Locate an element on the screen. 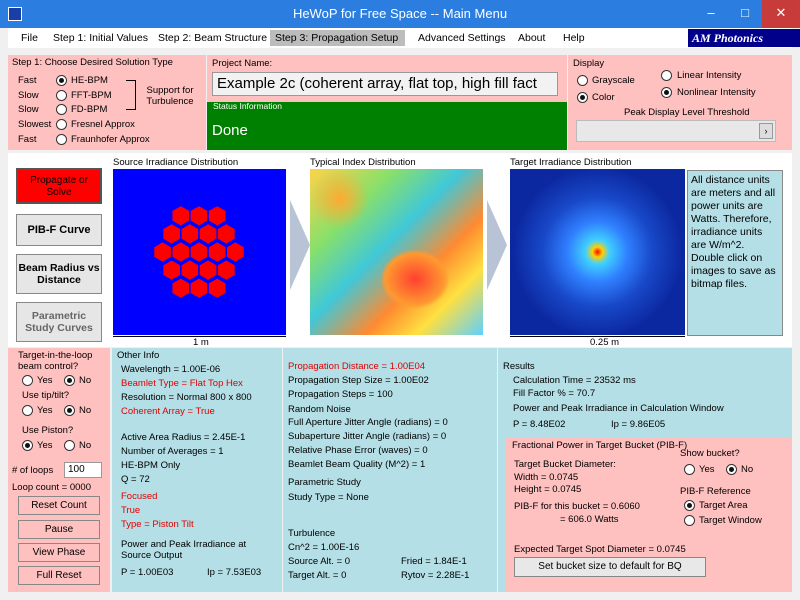  show-bucket-label: Show bucket? is located at coordinates (710, 453).